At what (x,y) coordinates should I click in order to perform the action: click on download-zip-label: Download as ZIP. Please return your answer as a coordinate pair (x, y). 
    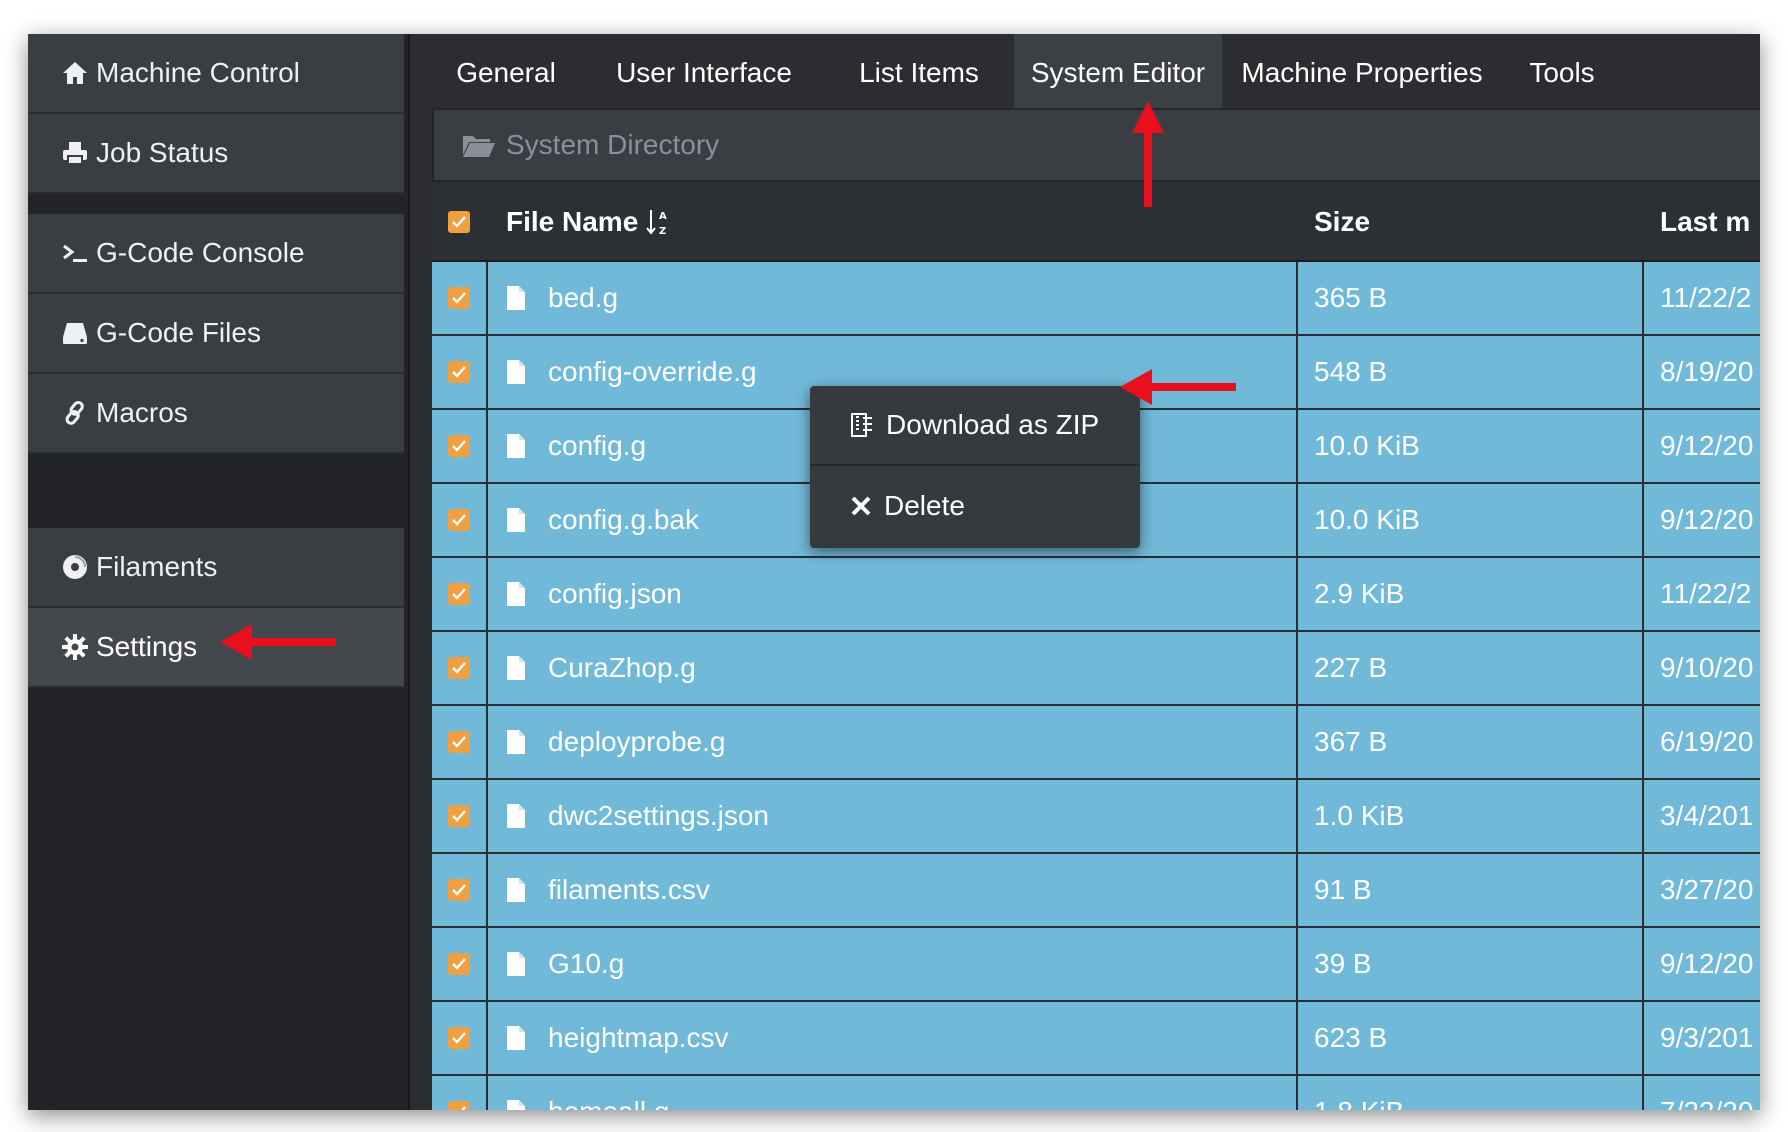
    Looking at the image, I should click on (993, 424).